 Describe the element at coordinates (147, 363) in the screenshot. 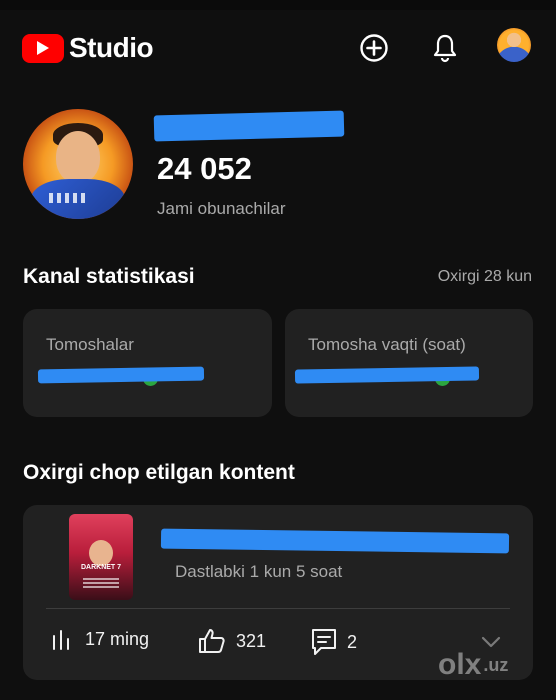

I see `views-card: Tomoshalar` at that location.